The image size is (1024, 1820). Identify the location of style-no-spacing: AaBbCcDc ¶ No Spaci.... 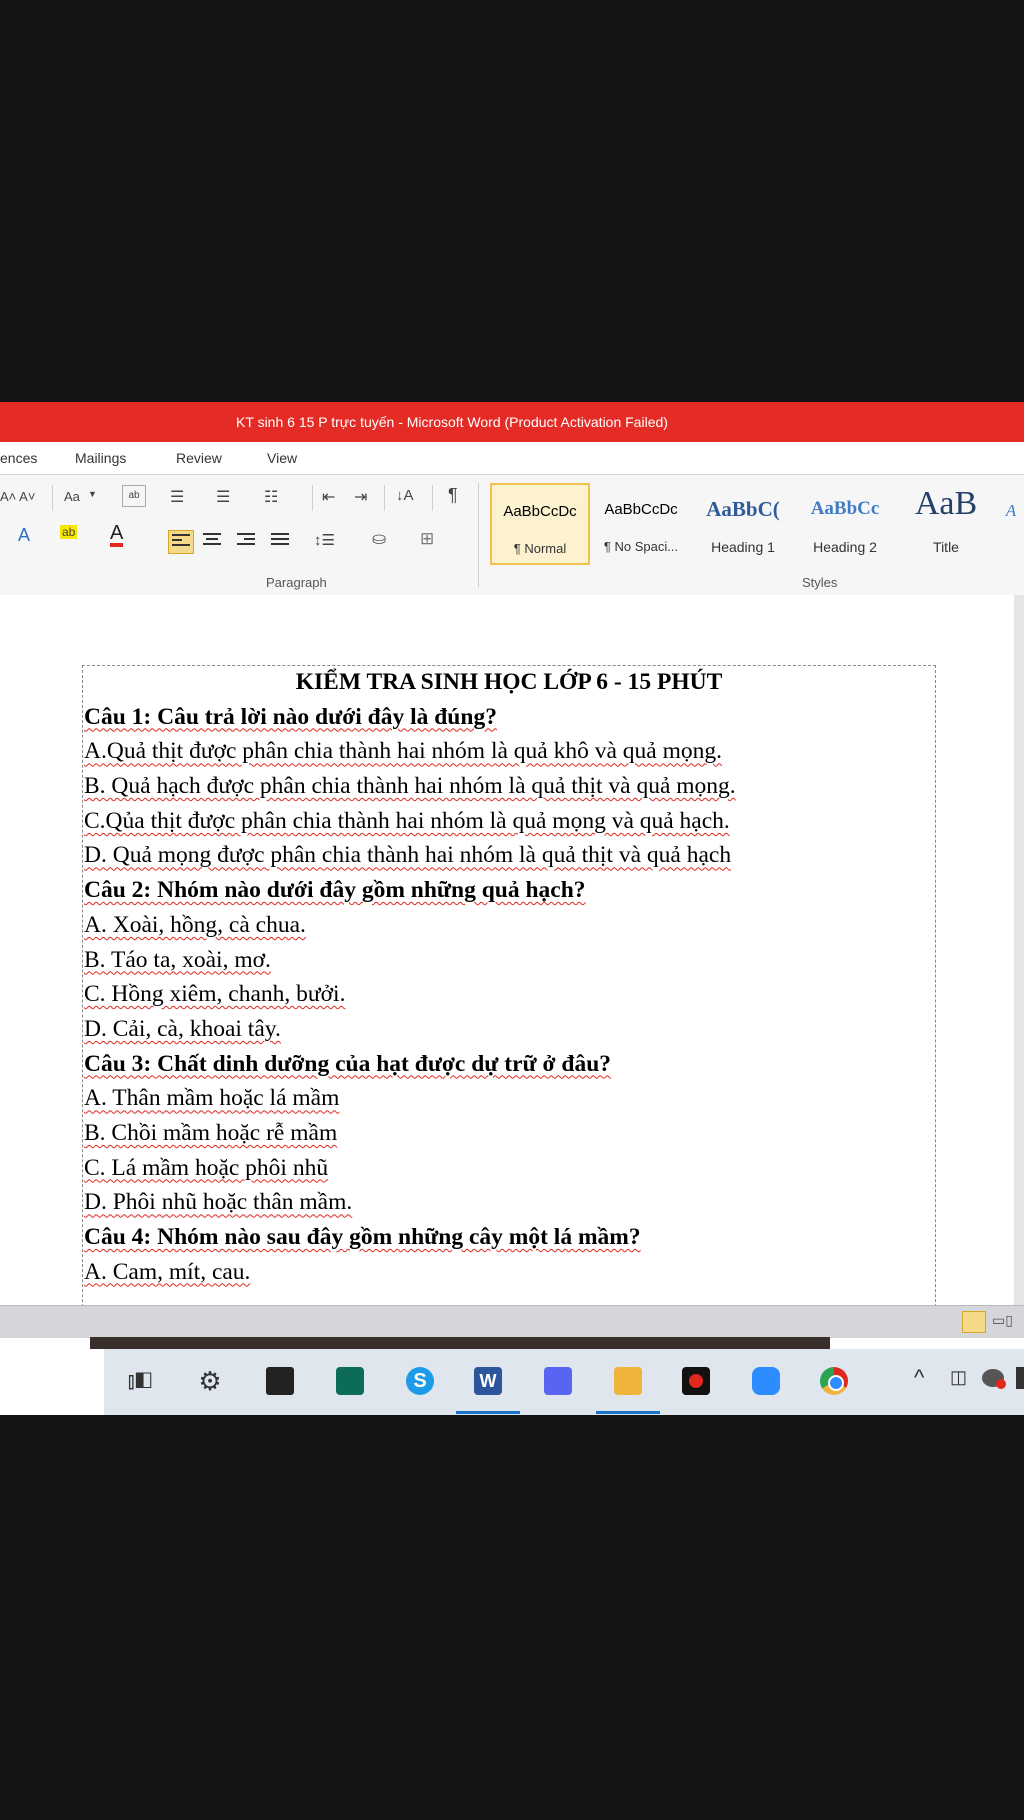
(641, 524).